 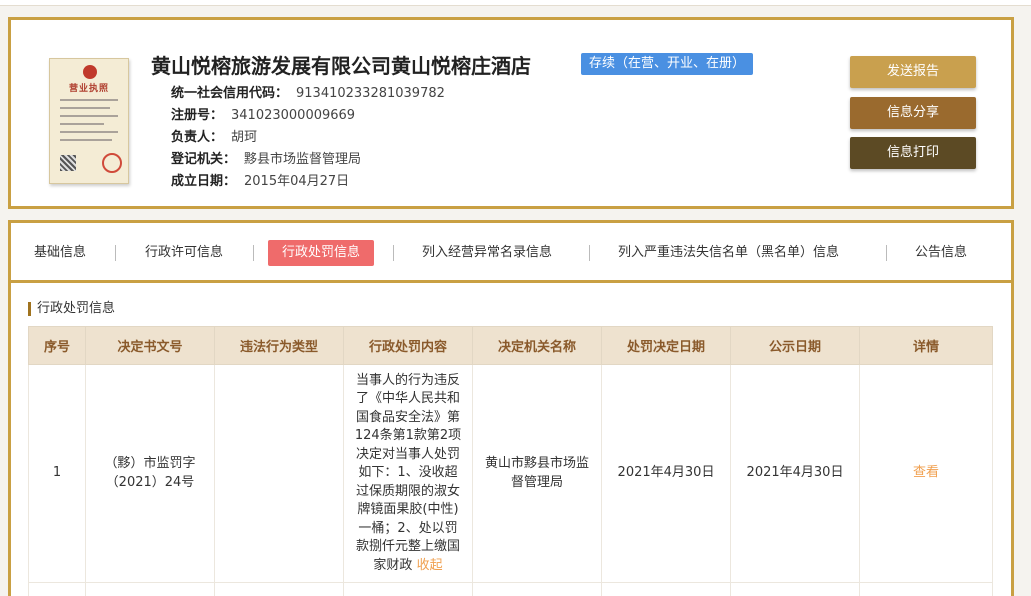 What do you see at coordinates (515, 3) in the screenshot?
I see `top-strip` at bounding box center [515, 3].